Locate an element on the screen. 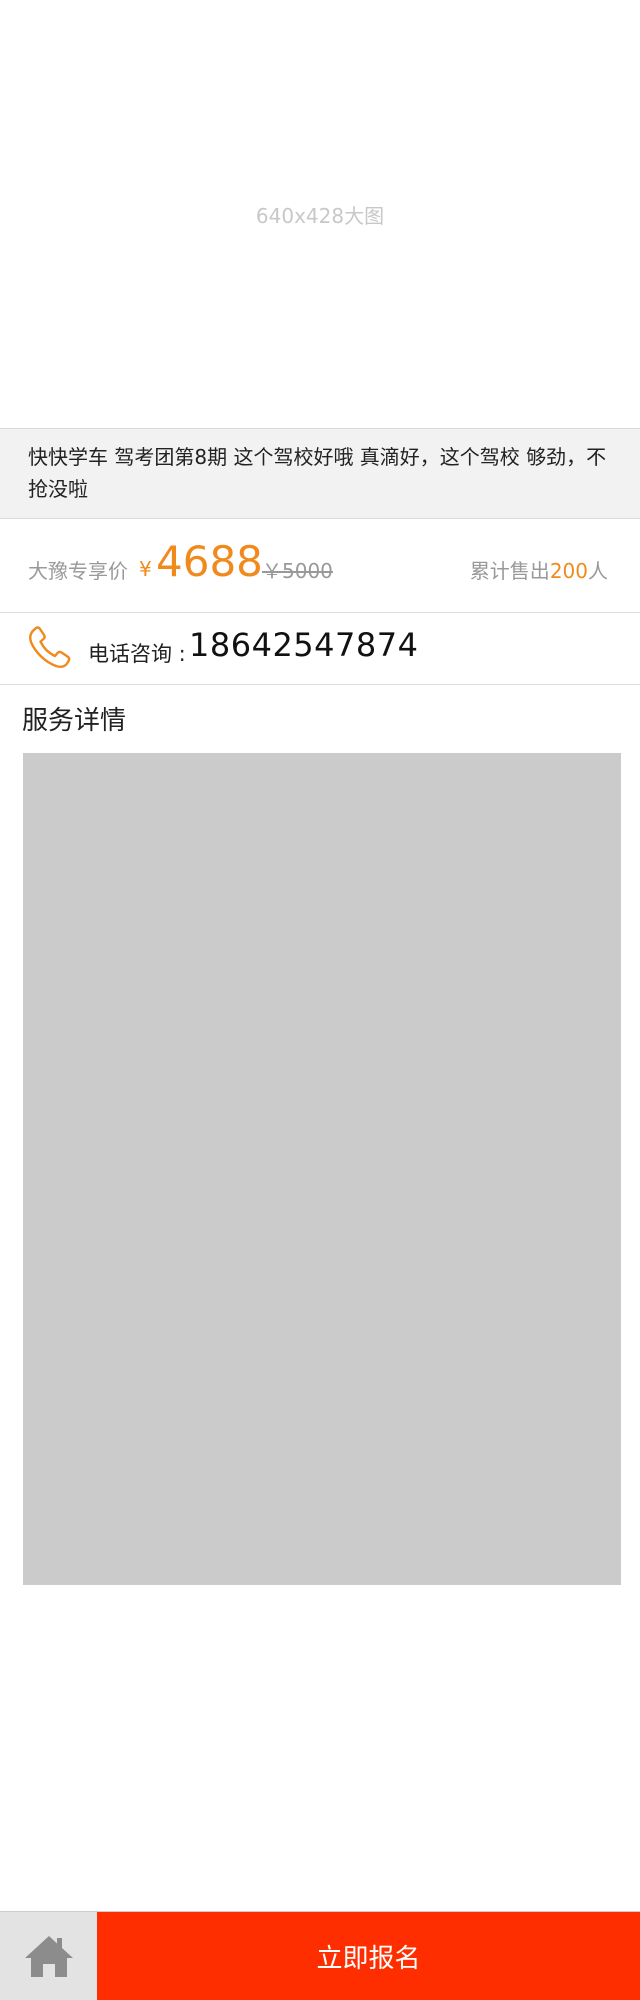  hero-image-label: 640x428大图 is located at coordinates (320, 215).